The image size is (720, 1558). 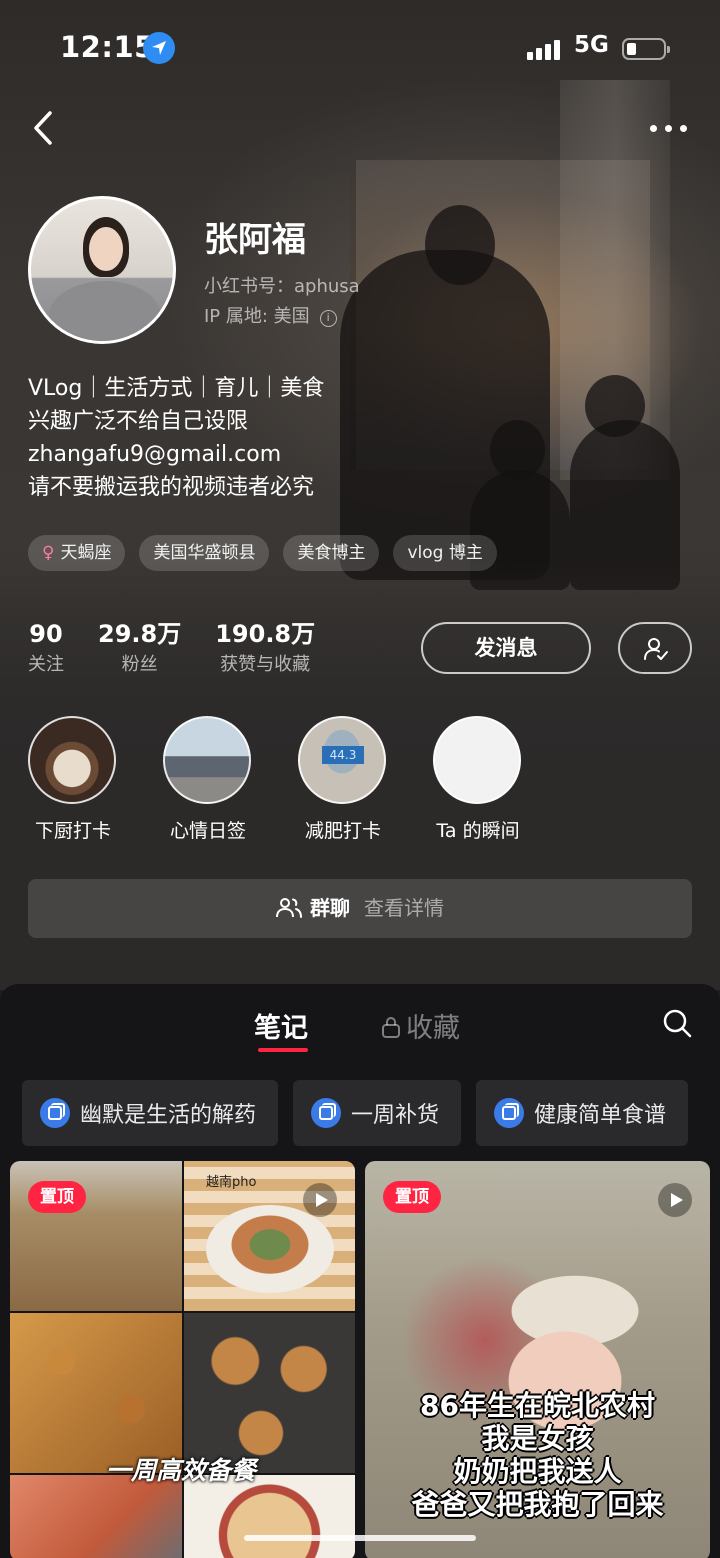 I want to click on chevron-left-icon, so click(x=43, y=128).